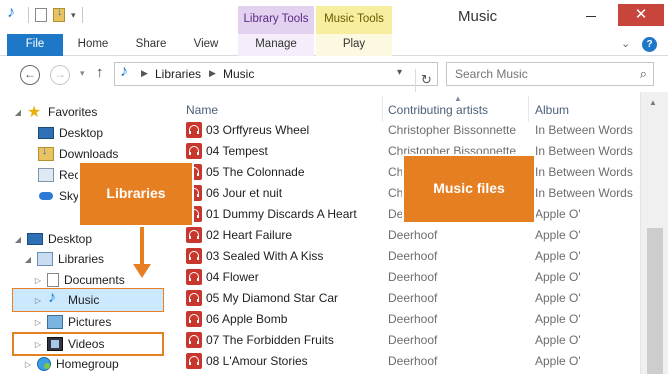 Image resolution: width=668 pixels, height=374 pixels. What do you see at coordinates (407, 340) in the screenshot?
I see `file-row: 07 The Forbidden Fruits Deerhoof Apple O'` at bounding box center [407, 340].